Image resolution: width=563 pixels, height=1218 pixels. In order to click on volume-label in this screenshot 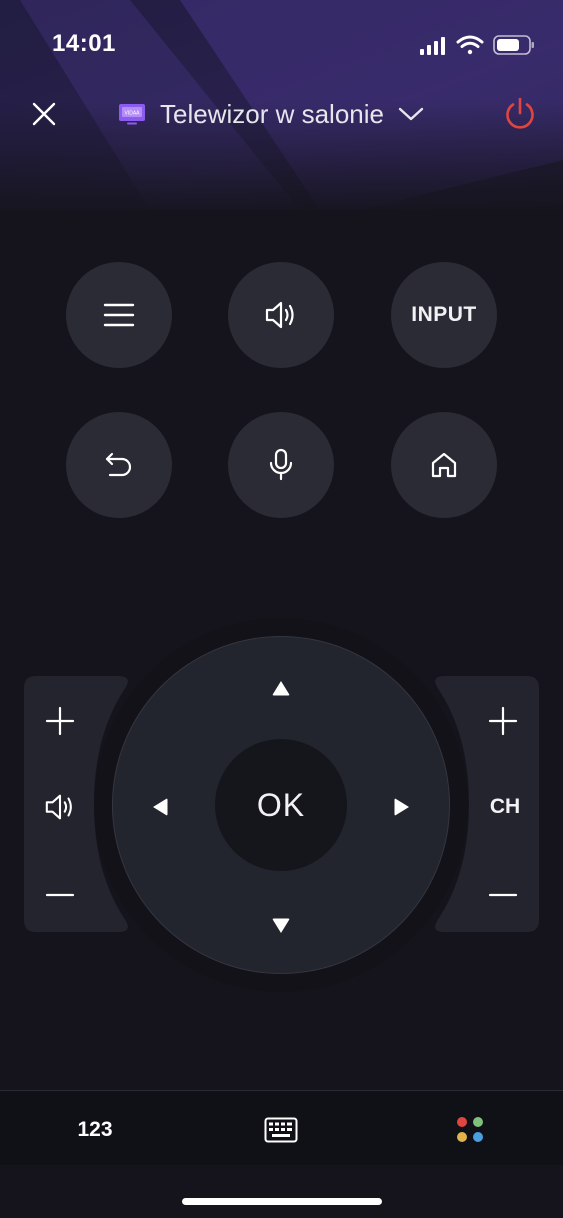, I will do `click(60, 807)`.